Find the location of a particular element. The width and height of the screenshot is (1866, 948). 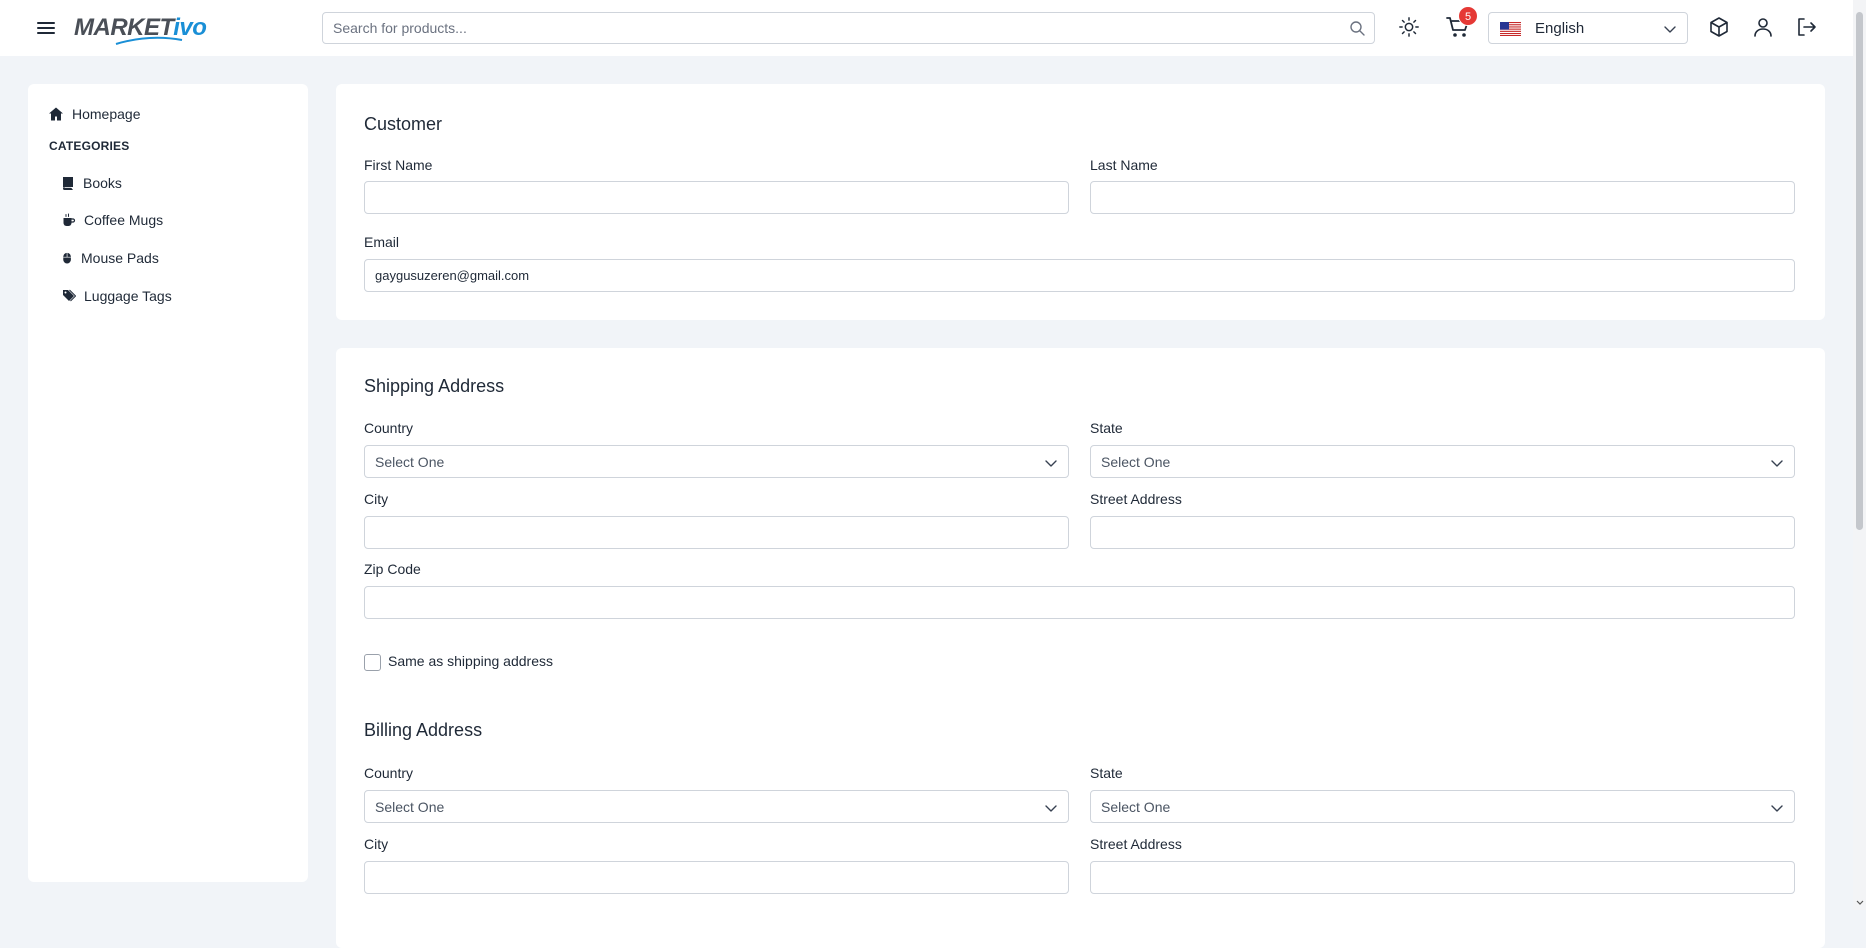

box-icon is located at coordinates (1719, 27).